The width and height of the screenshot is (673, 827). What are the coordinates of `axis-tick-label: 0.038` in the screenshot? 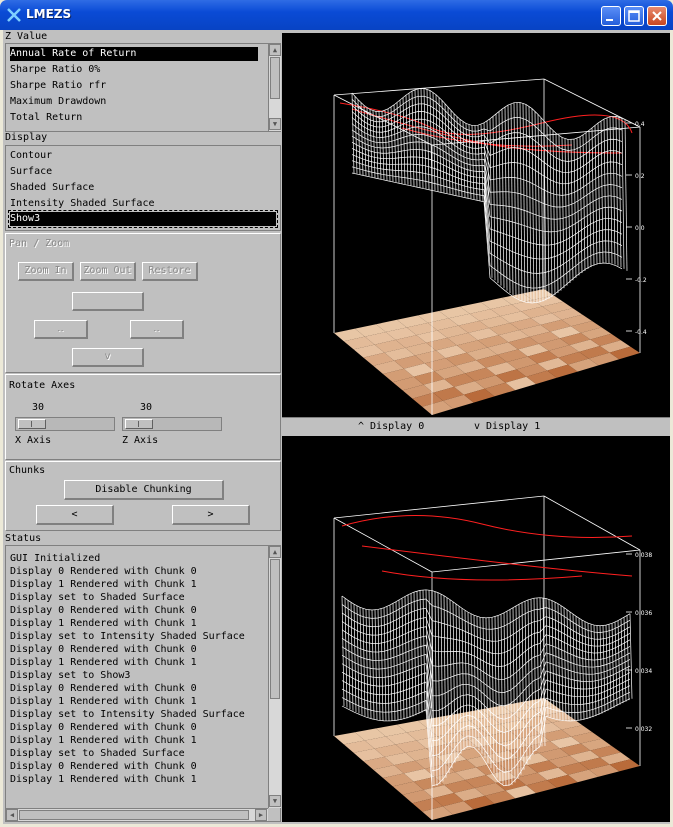 It's located at (643, 555).